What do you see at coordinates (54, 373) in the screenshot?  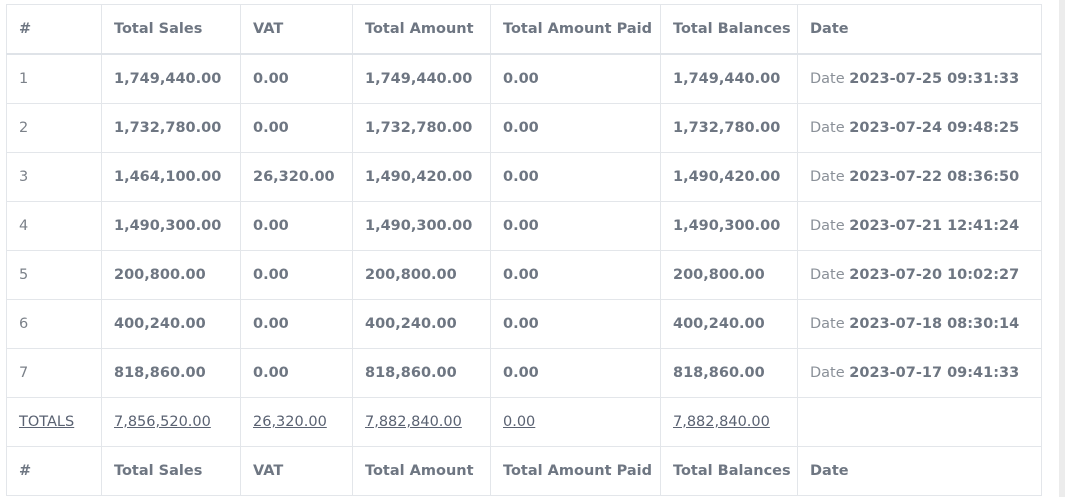 I see `row-number: 7` at bounding box center [54, 373].